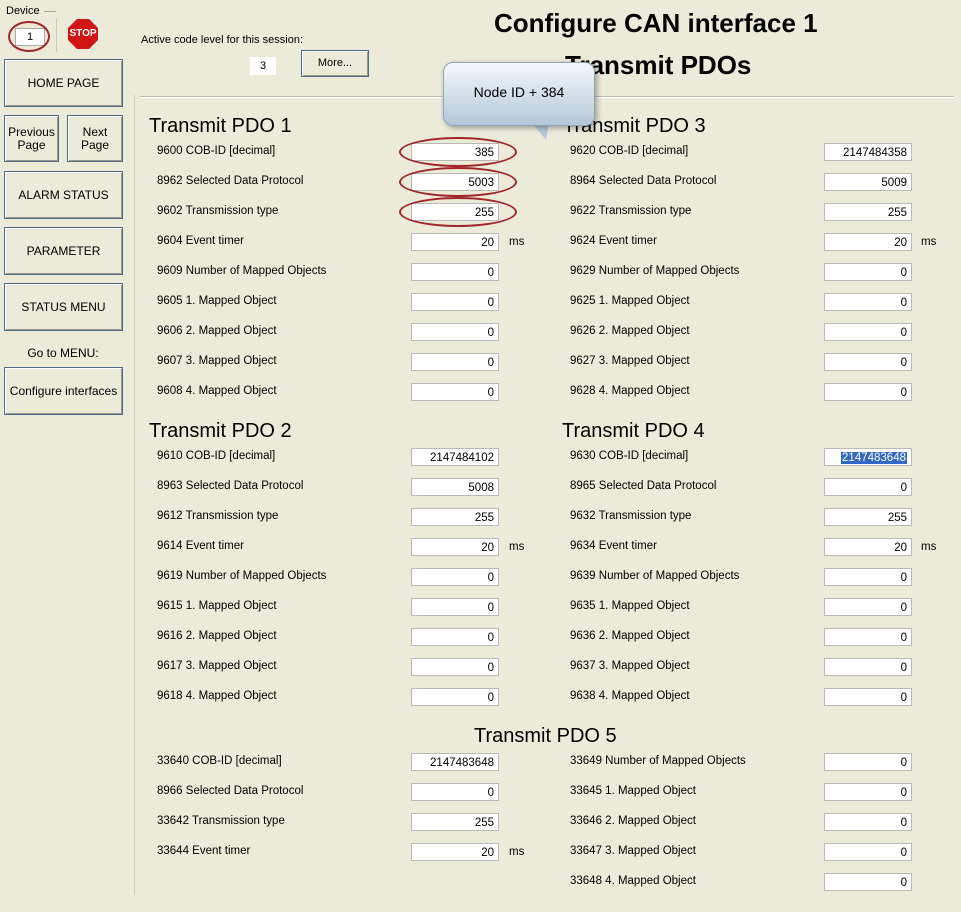  What do you see at coordinates (655, 576) in the screenshot?
I see `pdo4-field-label: 9639 Number of Mapped Objects` at bounding box center [655, 576].